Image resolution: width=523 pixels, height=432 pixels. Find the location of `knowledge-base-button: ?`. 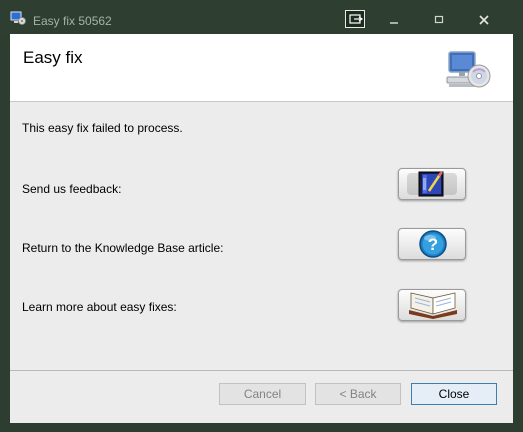

knowledge-base-button: ? is located at coordinates (432, 244).